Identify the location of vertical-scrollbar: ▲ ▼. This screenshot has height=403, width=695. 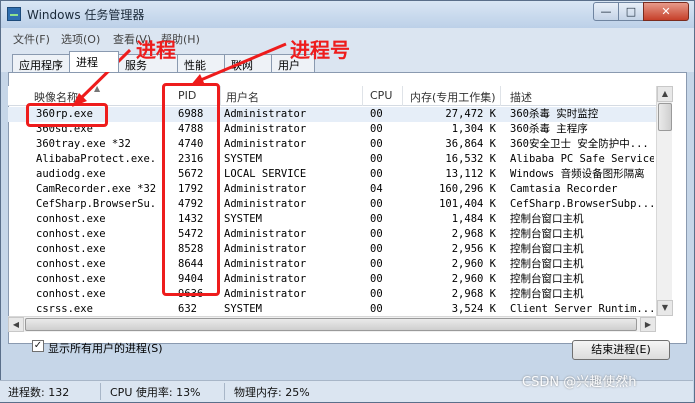
(664, 201).